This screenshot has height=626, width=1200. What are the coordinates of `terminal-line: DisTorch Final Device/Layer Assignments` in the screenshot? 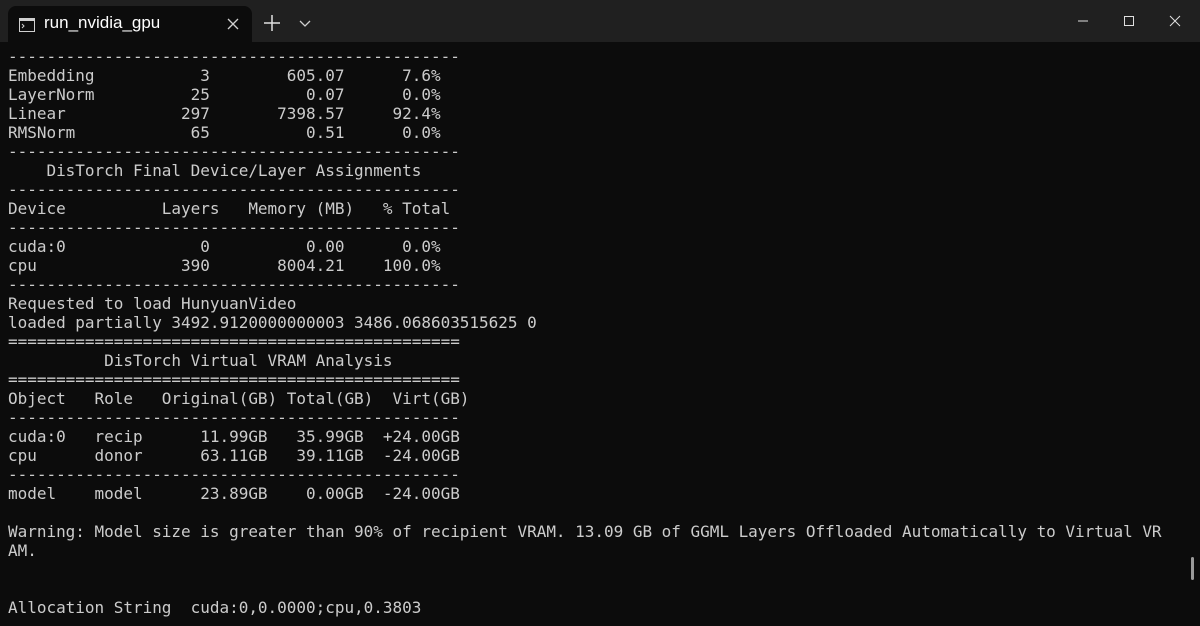 It's located at (215, 170).